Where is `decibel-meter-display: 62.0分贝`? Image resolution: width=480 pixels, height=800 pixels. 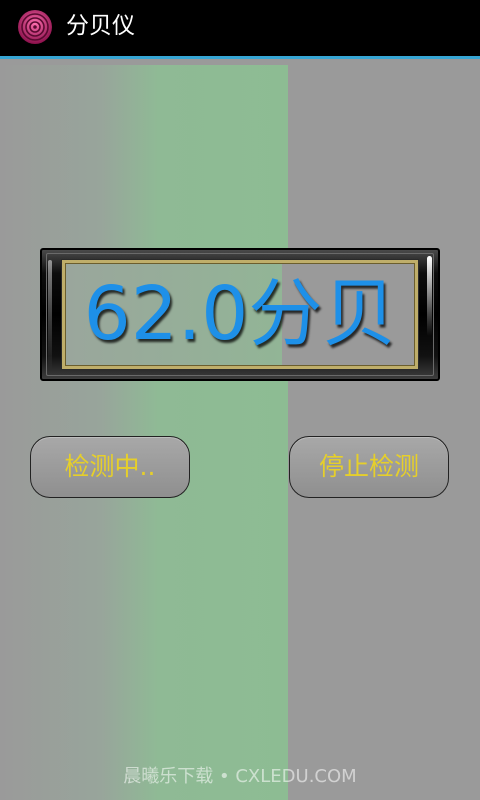 decibel-meter-display: 62.0分贝 is located at coordinates (240, 314).